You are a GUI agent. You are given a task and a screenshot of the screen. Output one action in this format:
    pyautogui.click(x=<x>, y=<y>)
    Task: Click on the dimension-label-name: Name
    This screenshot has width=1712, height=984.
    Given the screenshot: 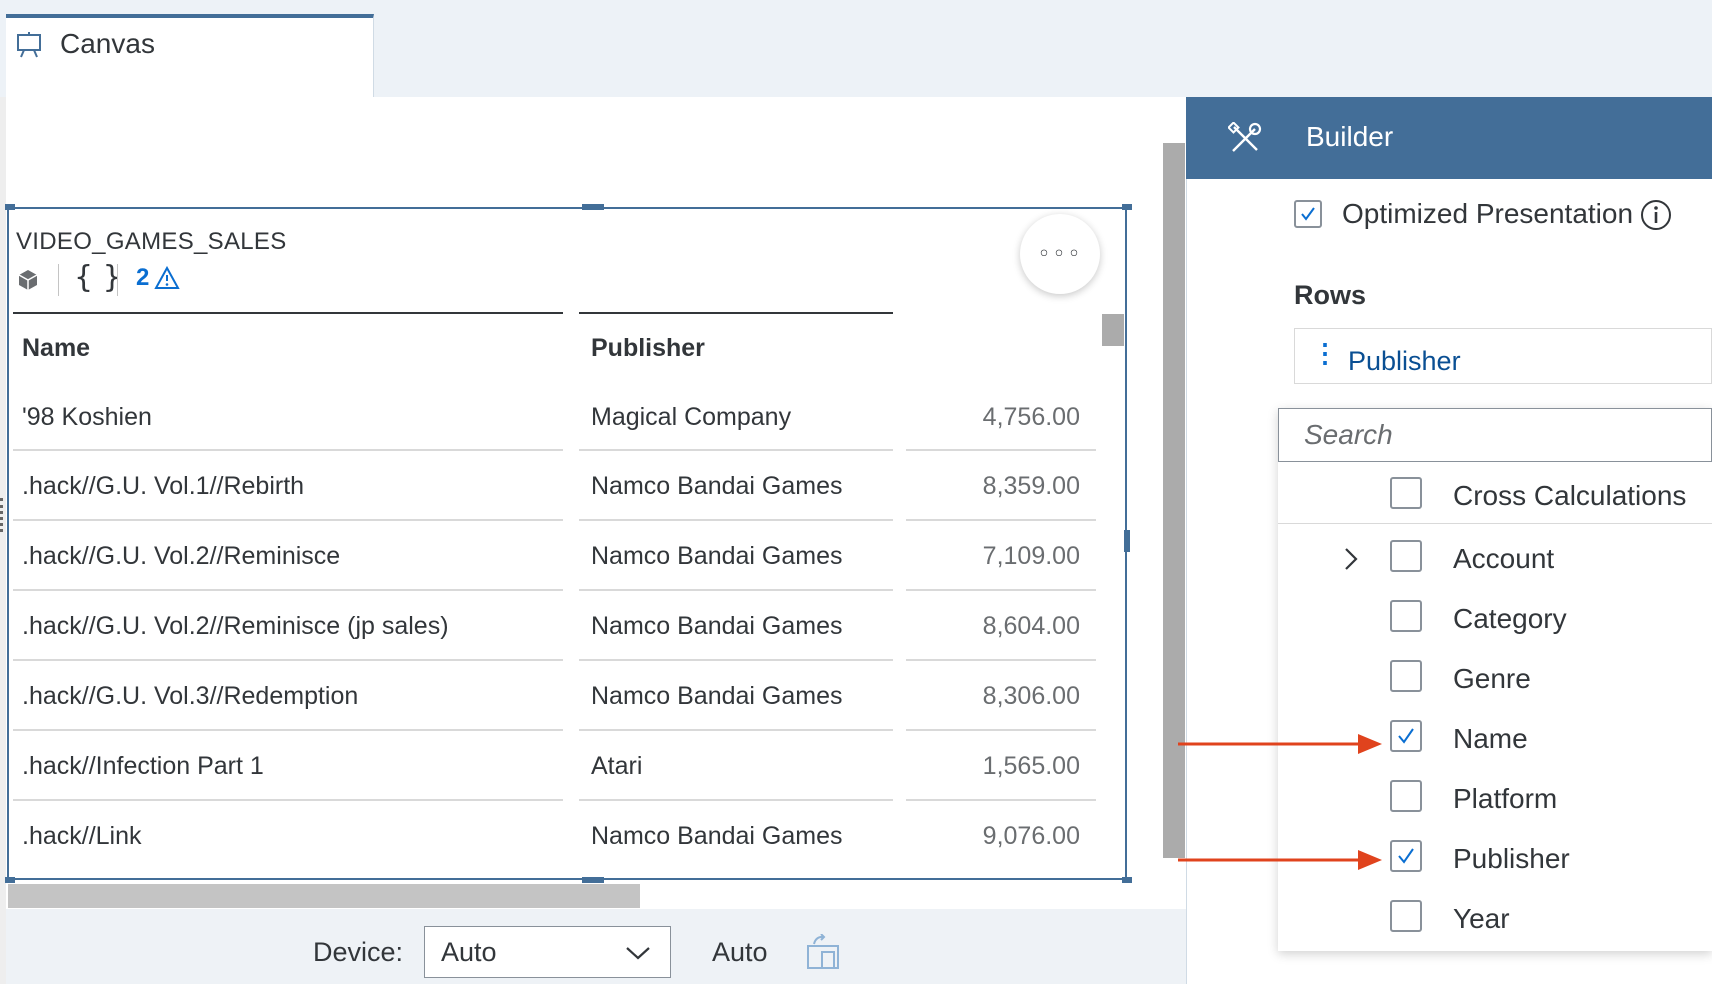 What is the action you would take?
    pyautogui.click(x=1490, y=739)
    